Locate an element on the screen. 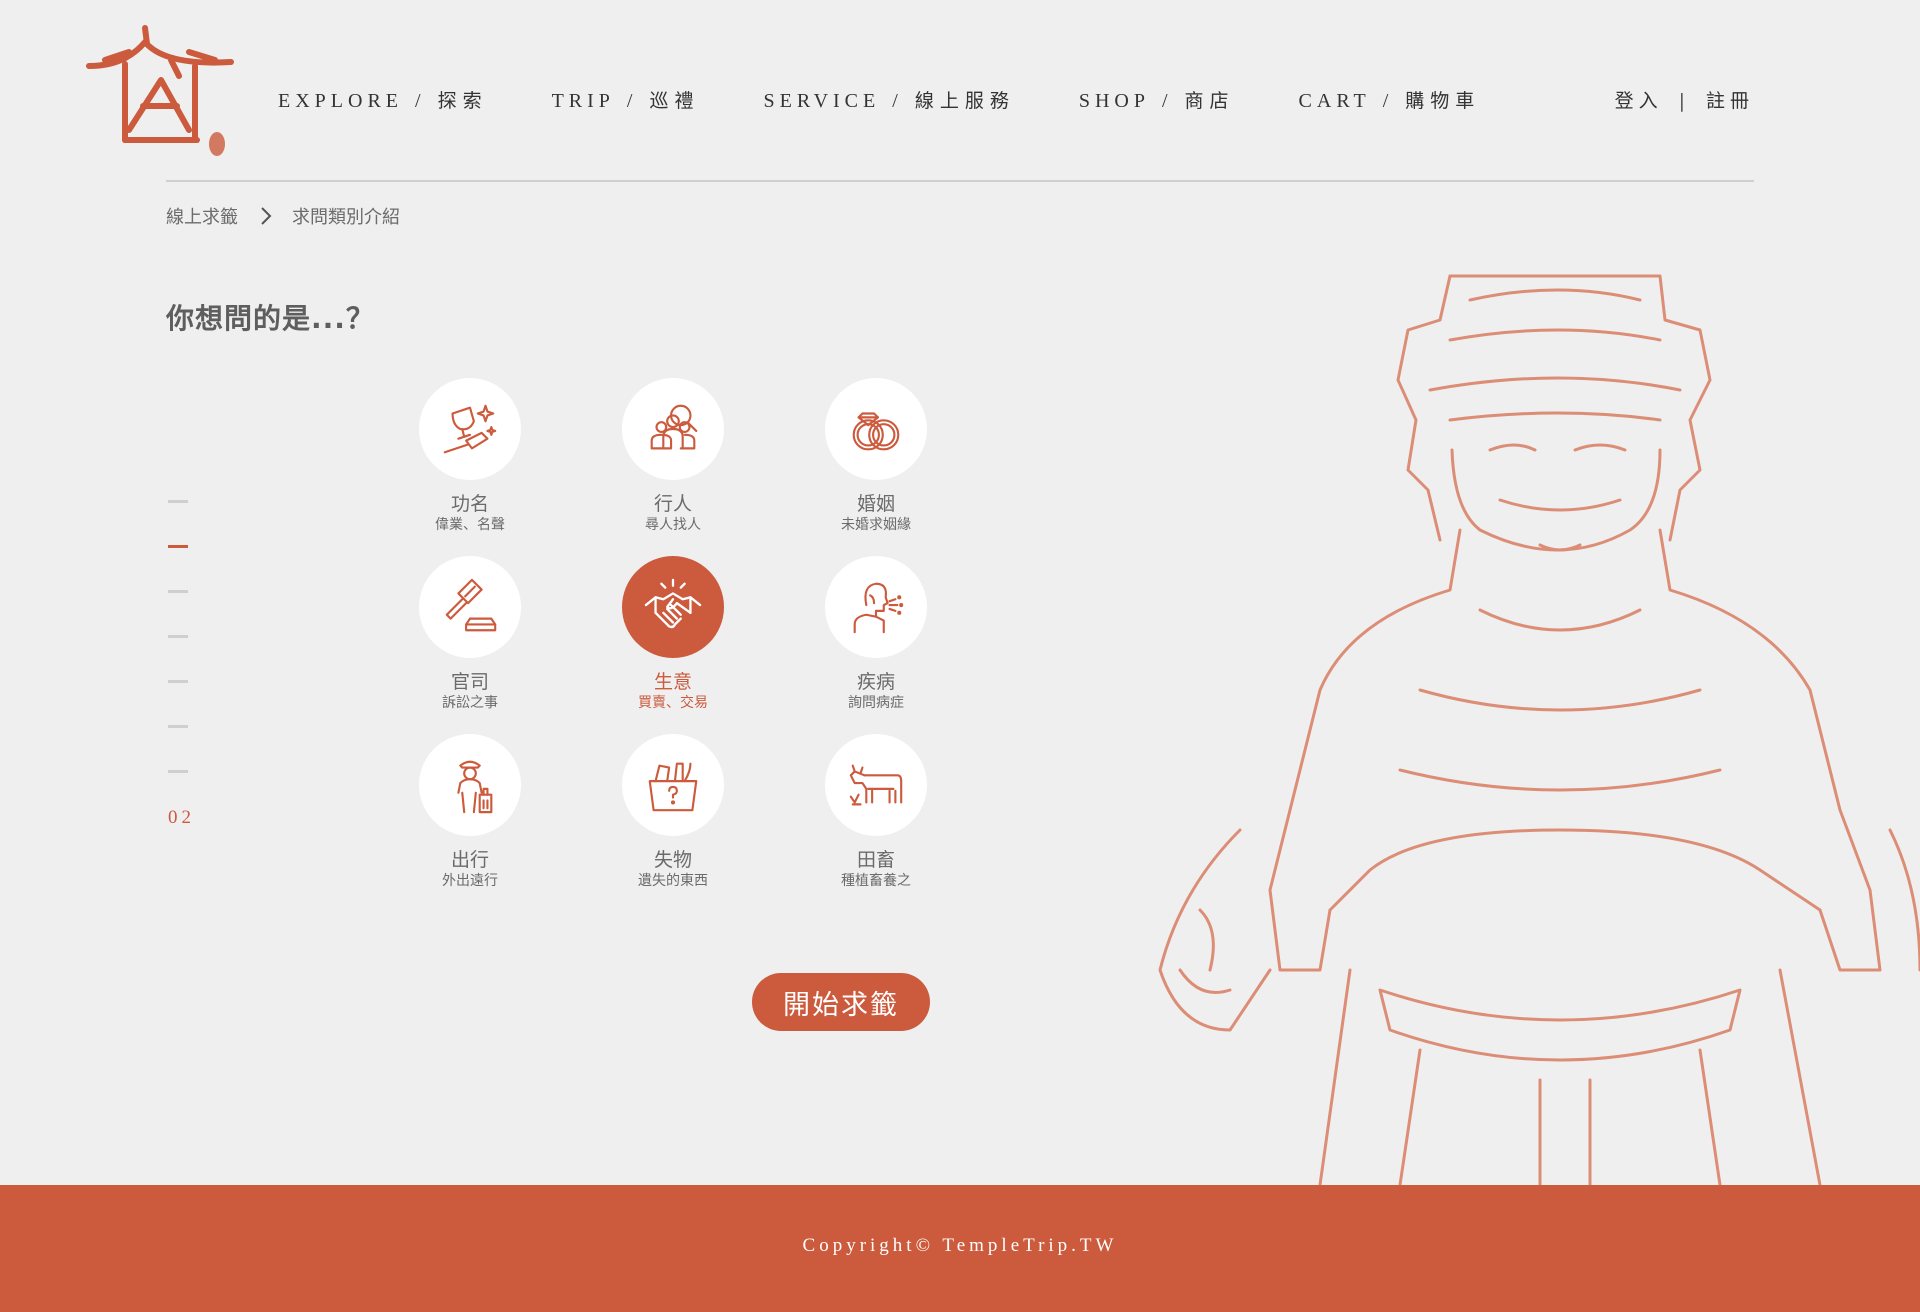  category-illness: 疾病 詢問病症 is located at coordinates (876, 634).